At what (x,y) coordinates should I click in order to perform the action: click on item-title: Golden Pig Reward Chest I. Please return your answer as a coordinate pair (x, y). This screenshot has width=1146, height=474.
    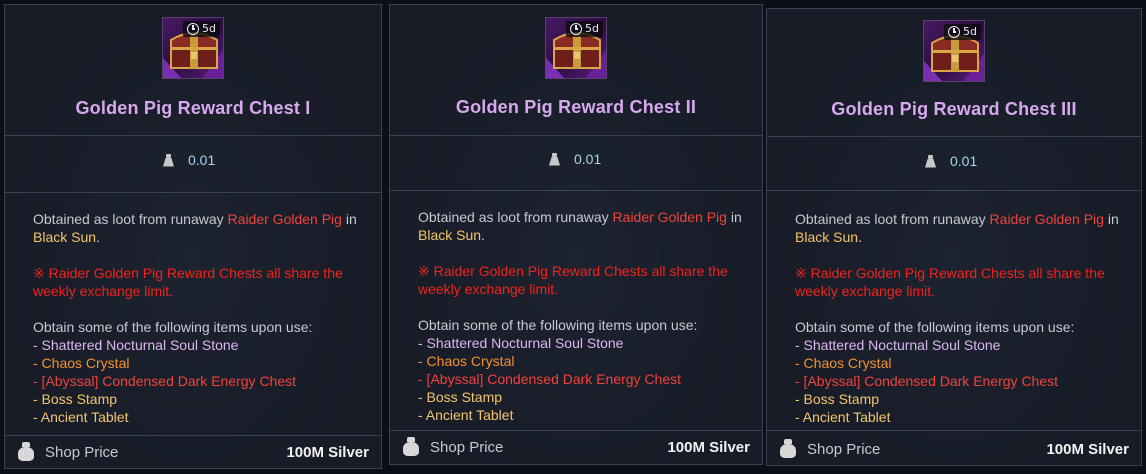
    Looking at the image, I should click on (193, 108).